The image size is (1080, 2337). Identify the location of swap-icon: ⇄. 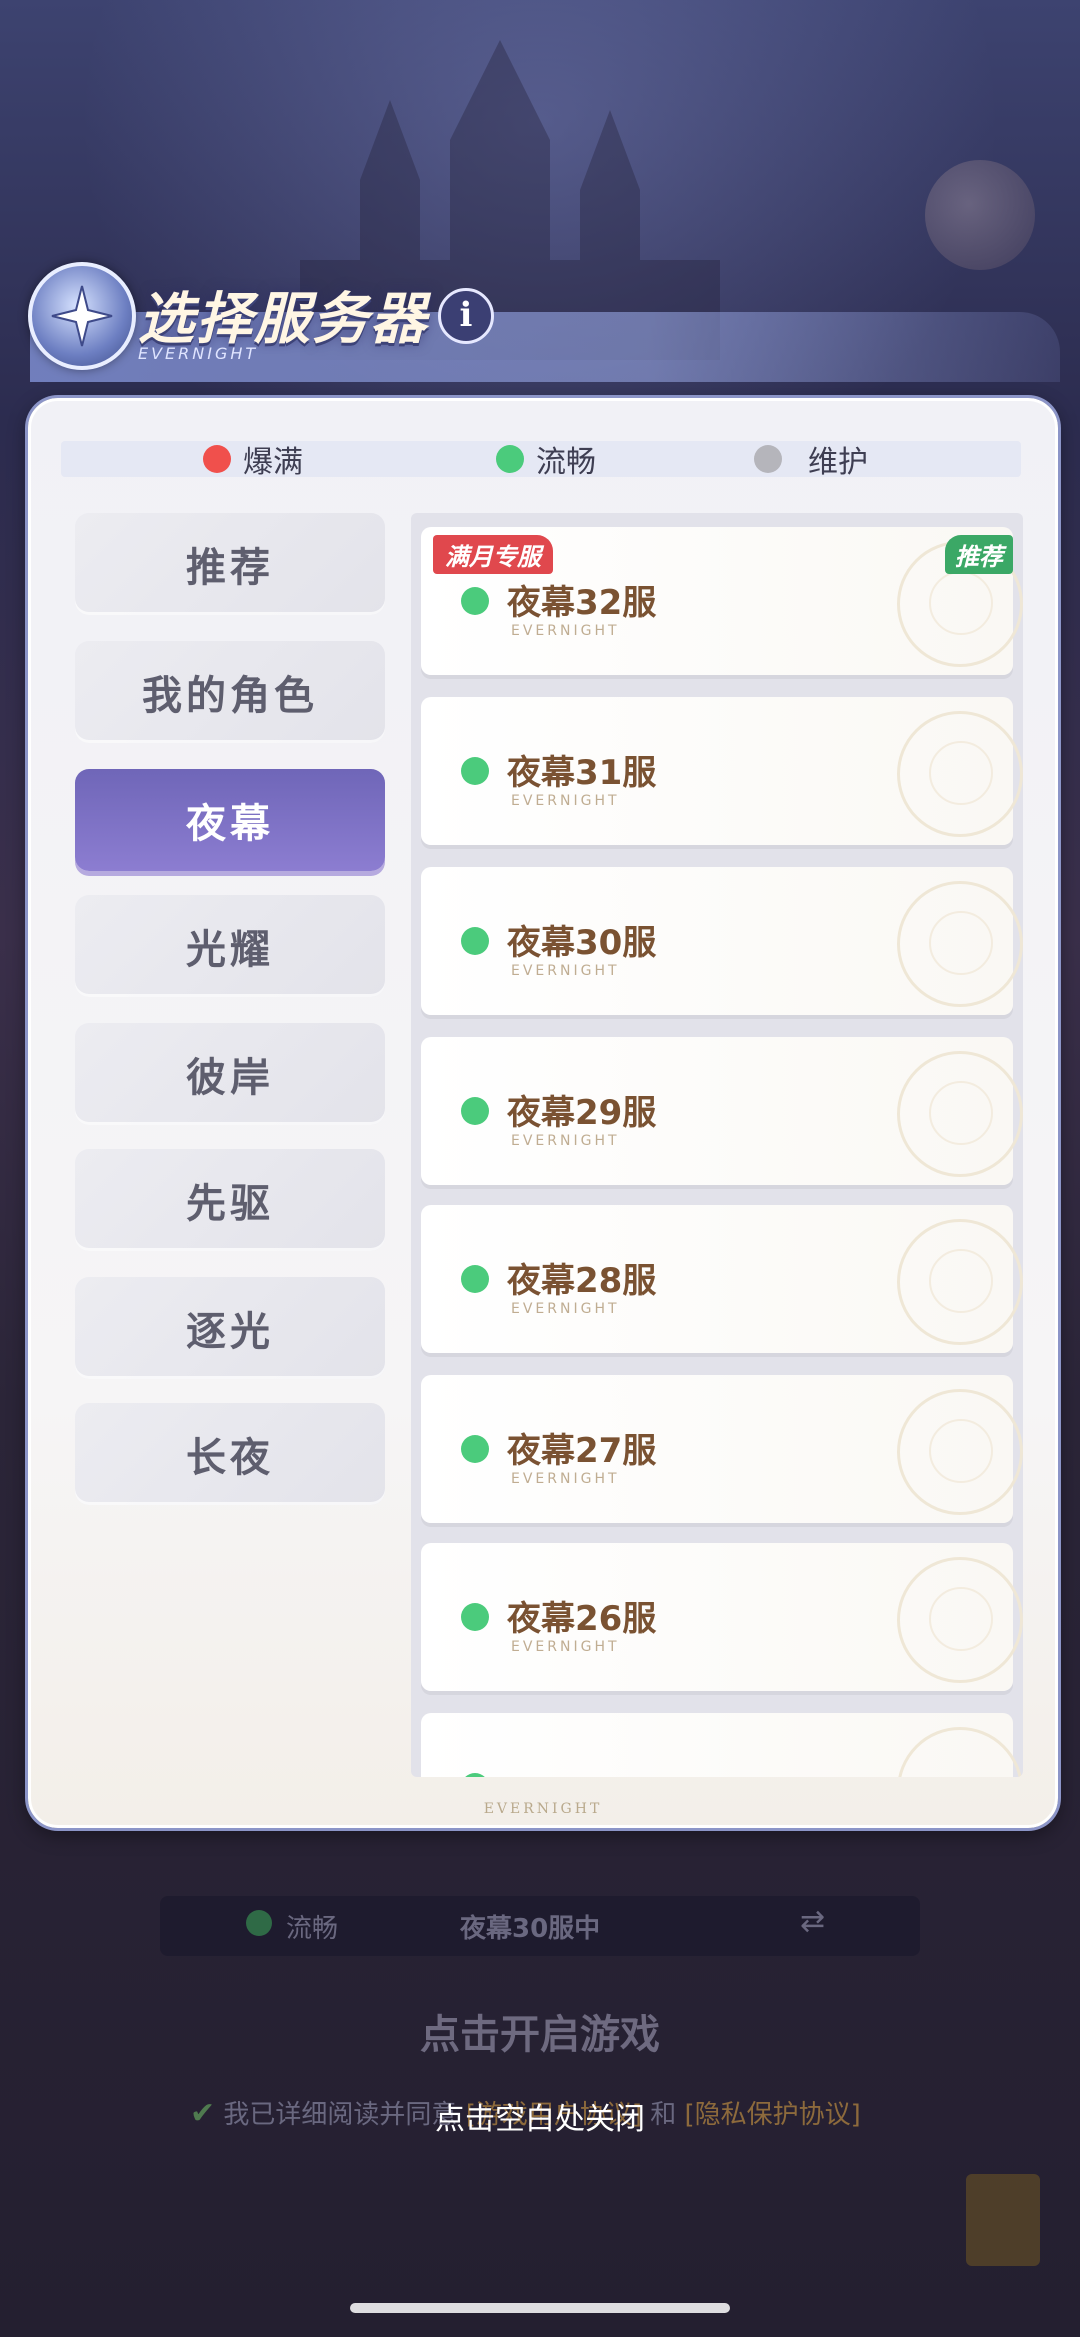
(813, 1921).